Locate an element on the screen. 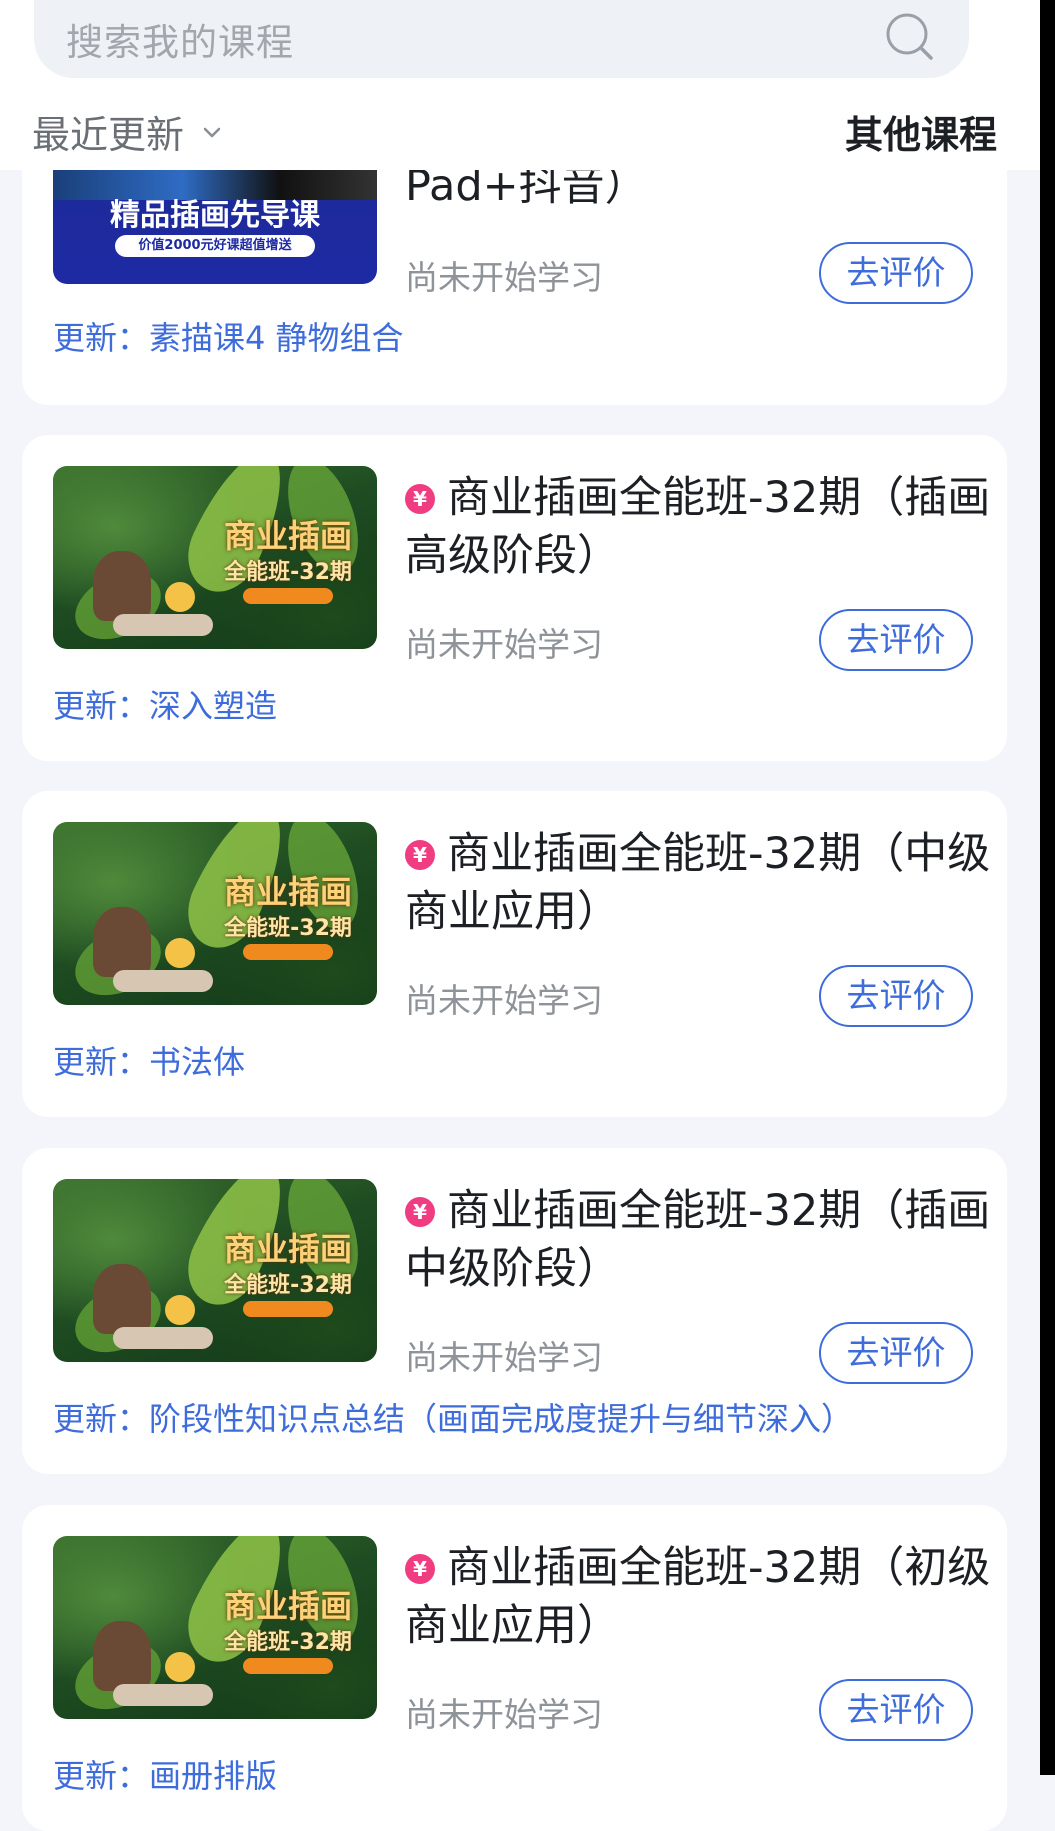 This screenshot has width=1055, height=1831. course-title-block: ¥ 商业插画全能班-32期（初级商业应用） is located at coordinates (700, 1597).